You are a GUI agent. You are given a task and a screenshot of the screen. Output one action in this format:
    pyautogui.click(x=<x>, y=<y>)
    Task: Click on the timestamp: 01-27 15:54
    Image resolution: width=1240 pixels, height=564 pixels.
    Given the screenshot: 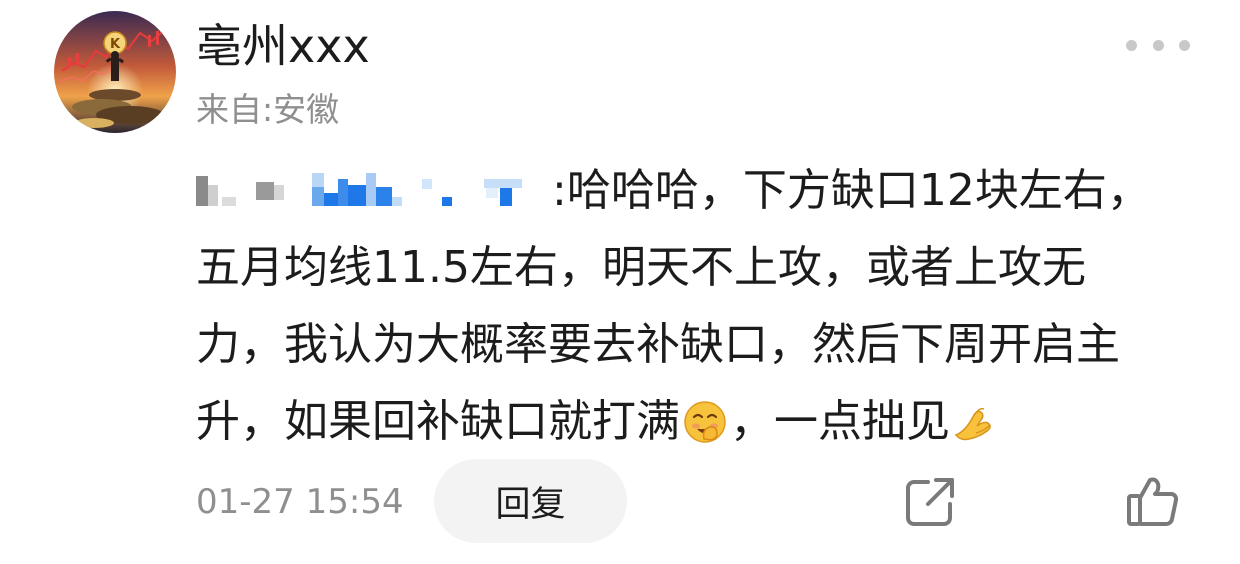 What is the action you would take?
    pyautogui.click(x=300, y=502)
    